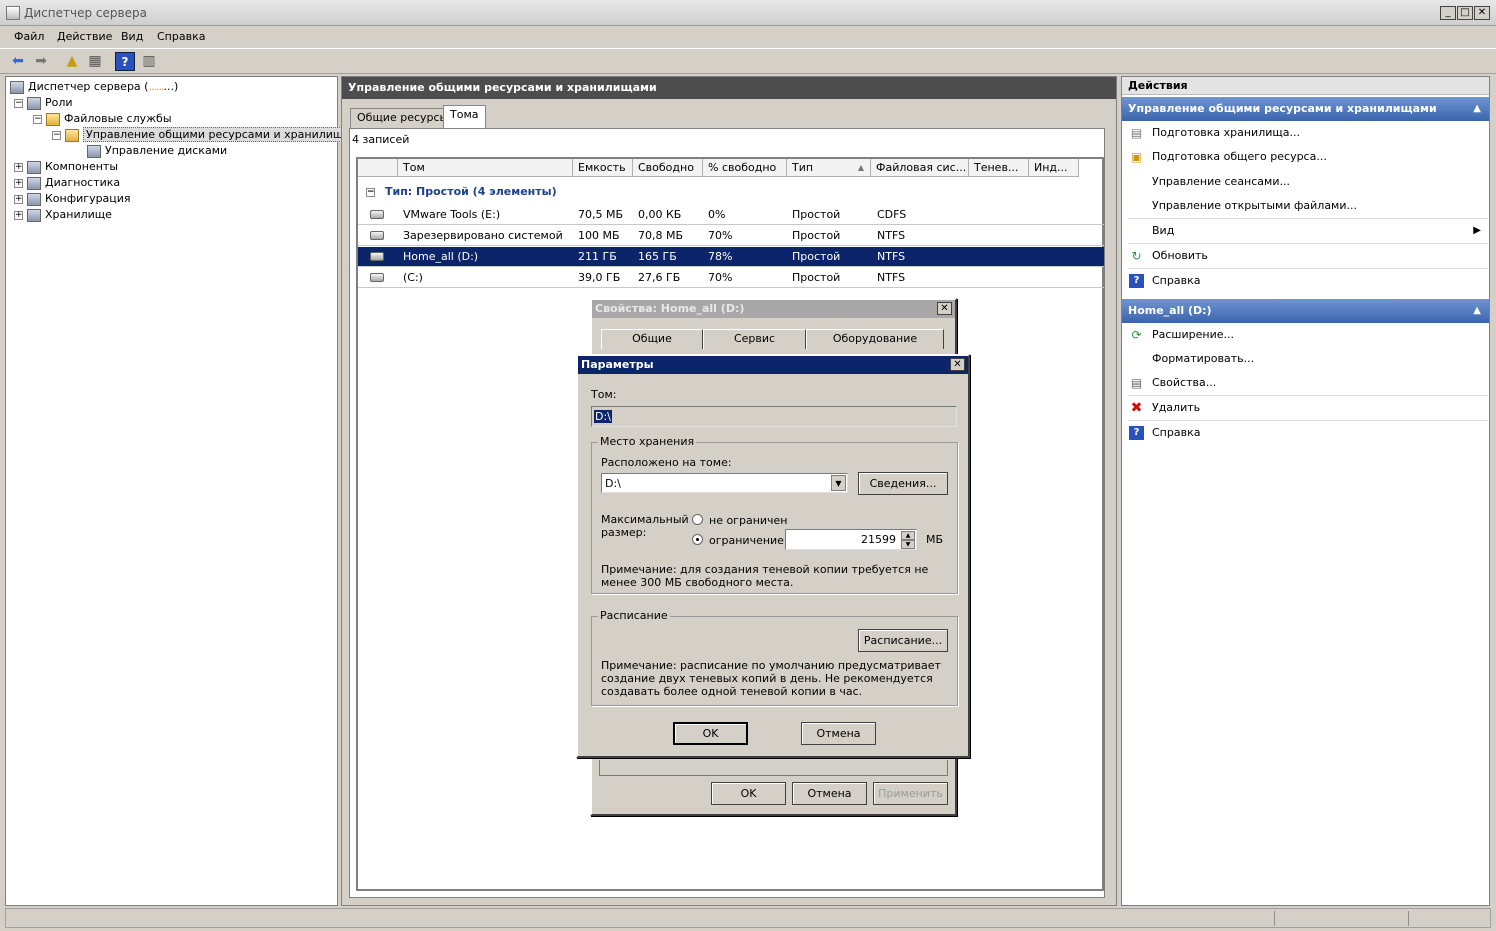  What do you see at coordinates (652, 339) in the screenshot?
I see `tab-general: Общие` at bounding box center [652, 339].